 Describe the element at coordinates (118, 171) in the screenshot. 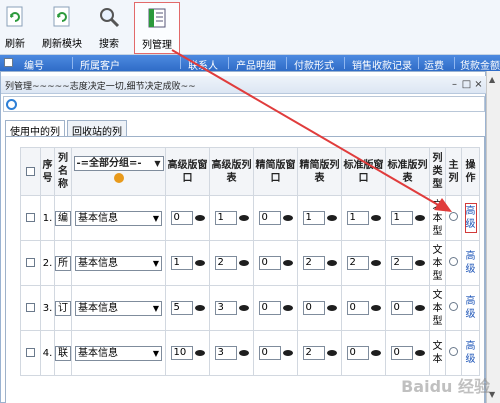

I see `header-group: -=全部分组=- ▼` at that location.